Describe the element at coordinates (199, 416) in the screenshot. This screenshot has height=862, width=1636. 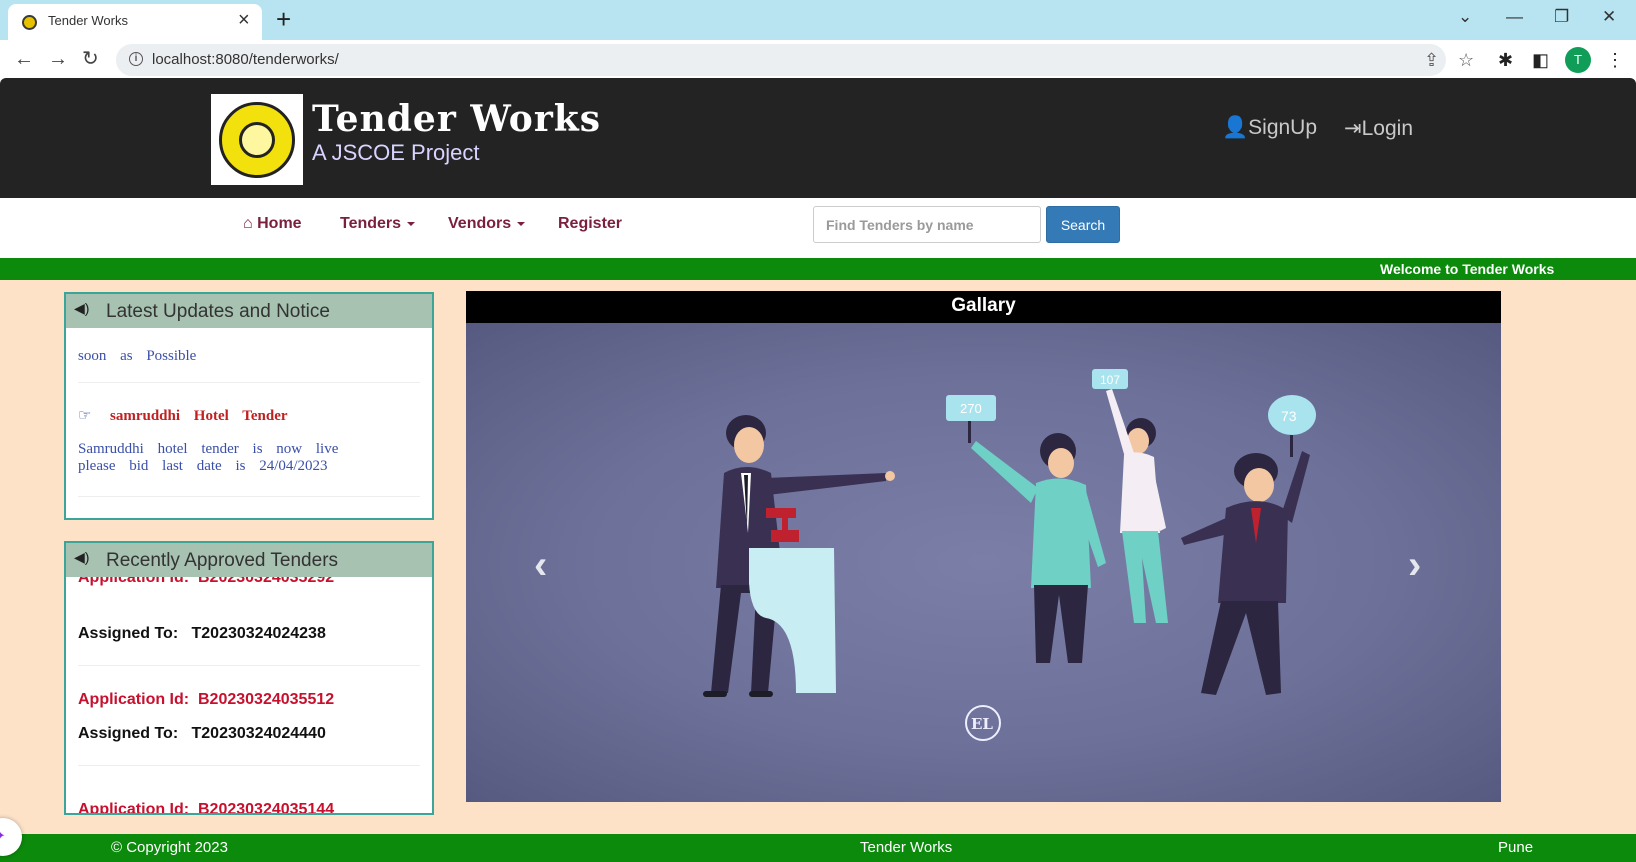
I see `notice-title: samruddhi Hotel Tender` at that location.